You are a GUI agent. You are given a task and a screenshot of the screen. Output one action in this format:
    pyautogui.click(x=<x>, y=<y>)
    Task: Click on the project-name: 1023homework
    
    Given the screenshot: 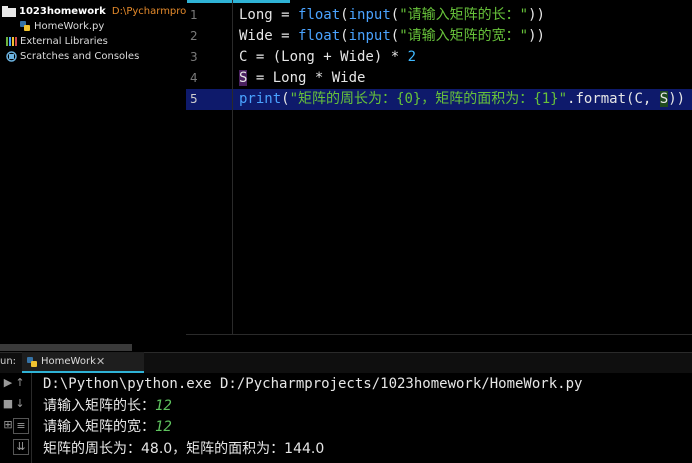 What is the action you would take?
    pyautogui.click(x=62, y=11)
    